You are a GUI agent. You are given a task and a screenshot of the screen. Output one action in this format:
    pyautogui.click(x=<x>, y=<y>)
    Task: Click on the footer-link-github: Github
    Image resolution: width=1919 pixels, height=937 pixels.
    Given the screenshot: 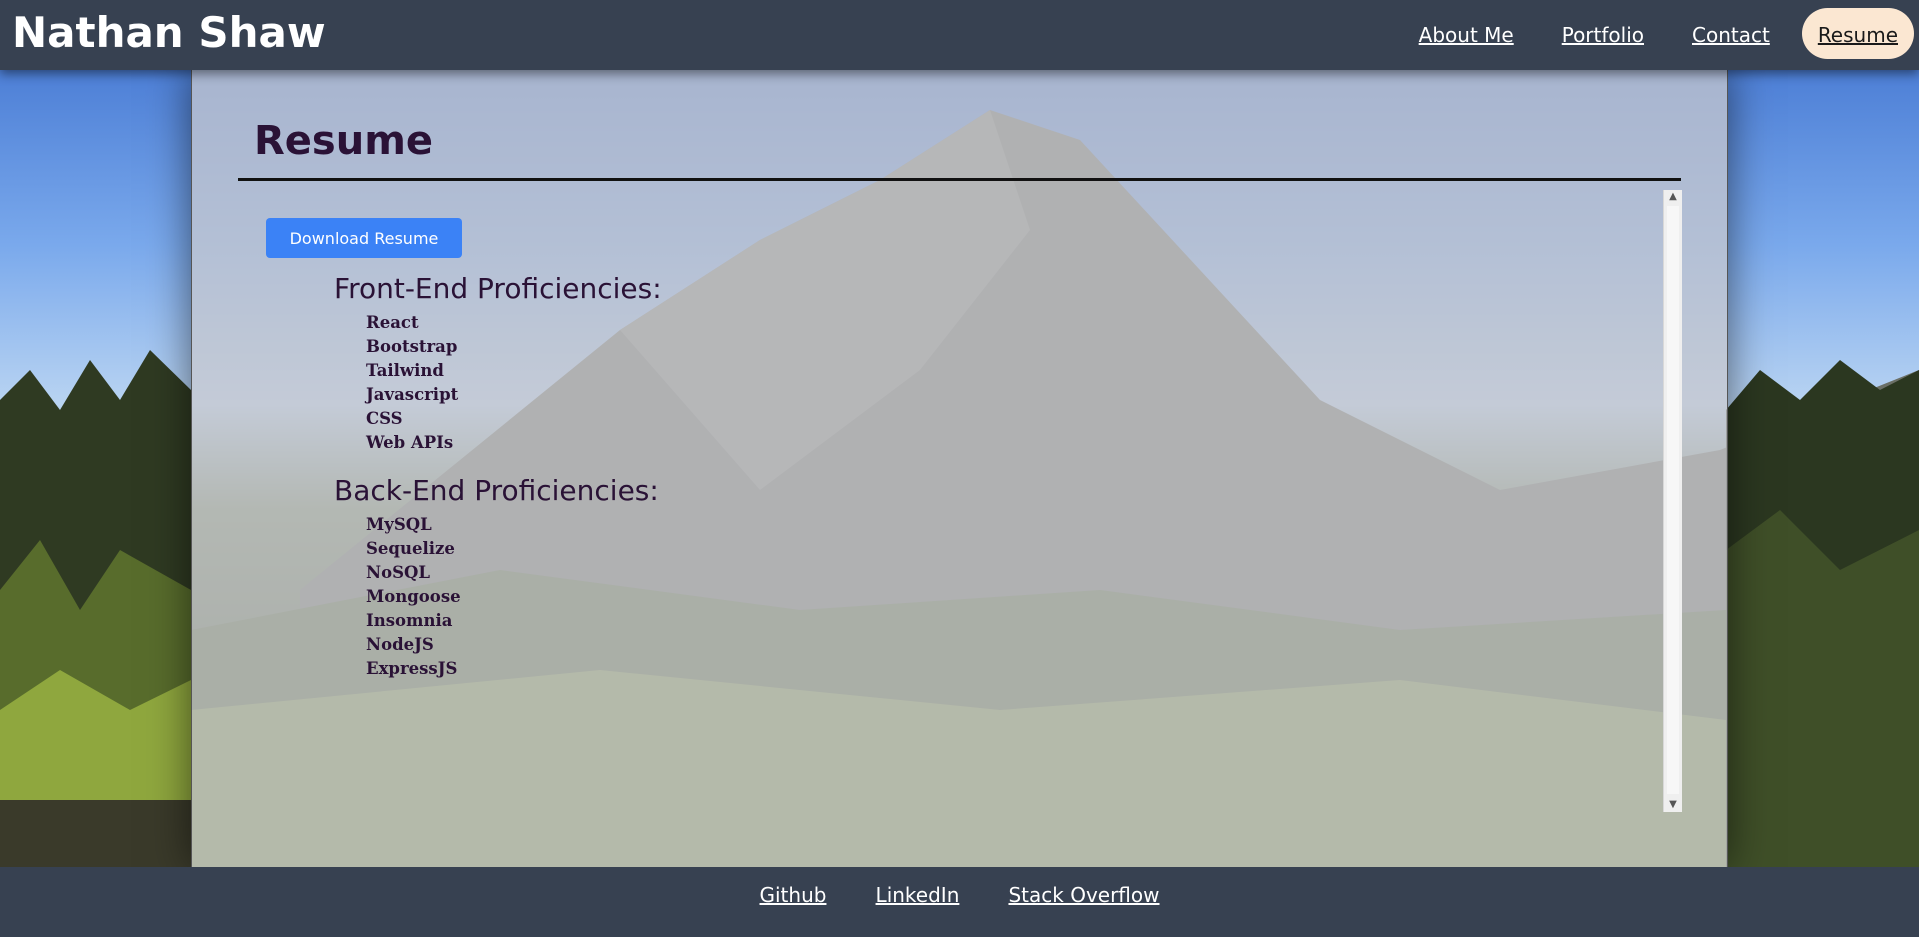 What is the action you would take?
    pyautogui.click(x=793, y=895)
    